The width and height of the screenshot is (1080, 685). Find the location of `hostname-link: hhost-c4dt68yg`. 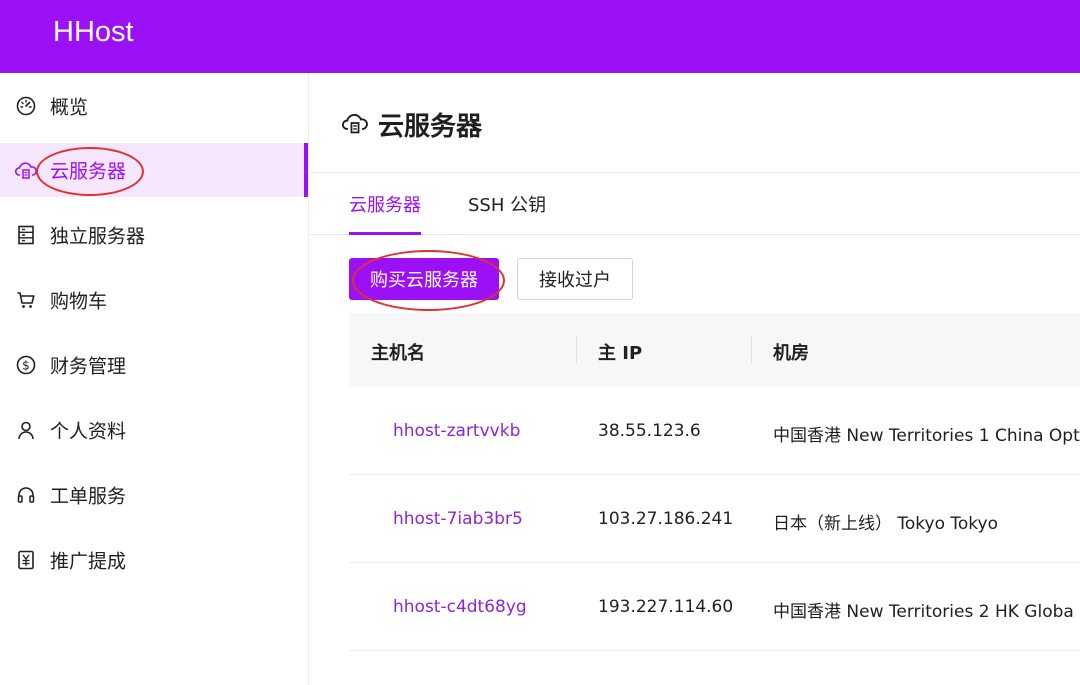

hostname-link: hhost-c4dt68yg is located at coordinates (460, 607).